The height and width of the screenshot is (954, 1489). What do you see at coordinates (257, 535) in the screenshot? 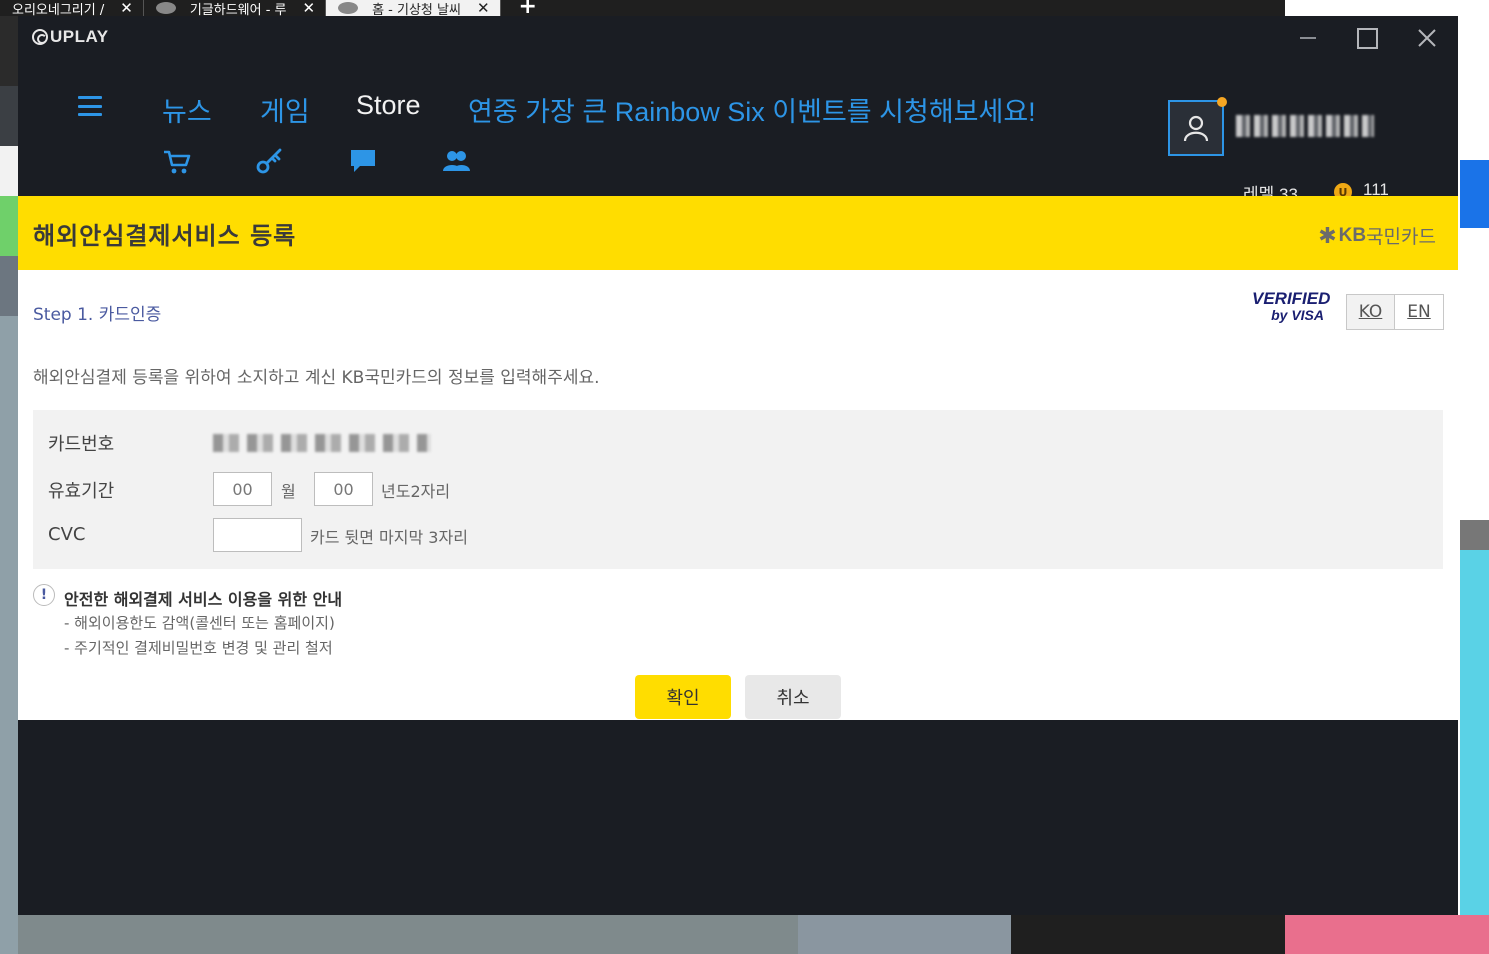
I see `cvc-input` at bounding box center [257, 535].